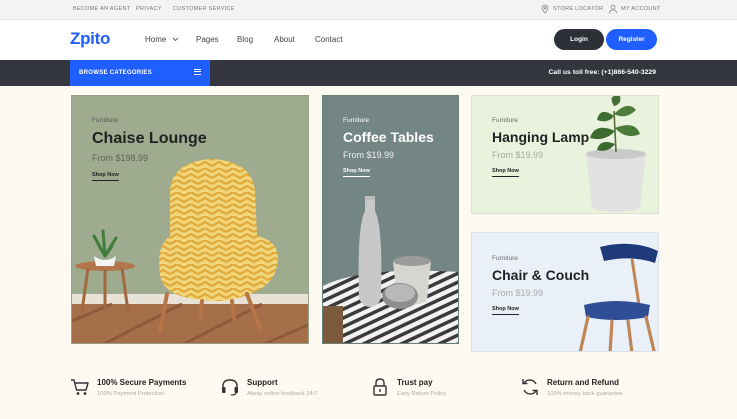 The image size is (737, 419). Describe the element at coordinates (641, 9) in the screenshot. I see `my-account-link: MY ACCOUNT` at that location.